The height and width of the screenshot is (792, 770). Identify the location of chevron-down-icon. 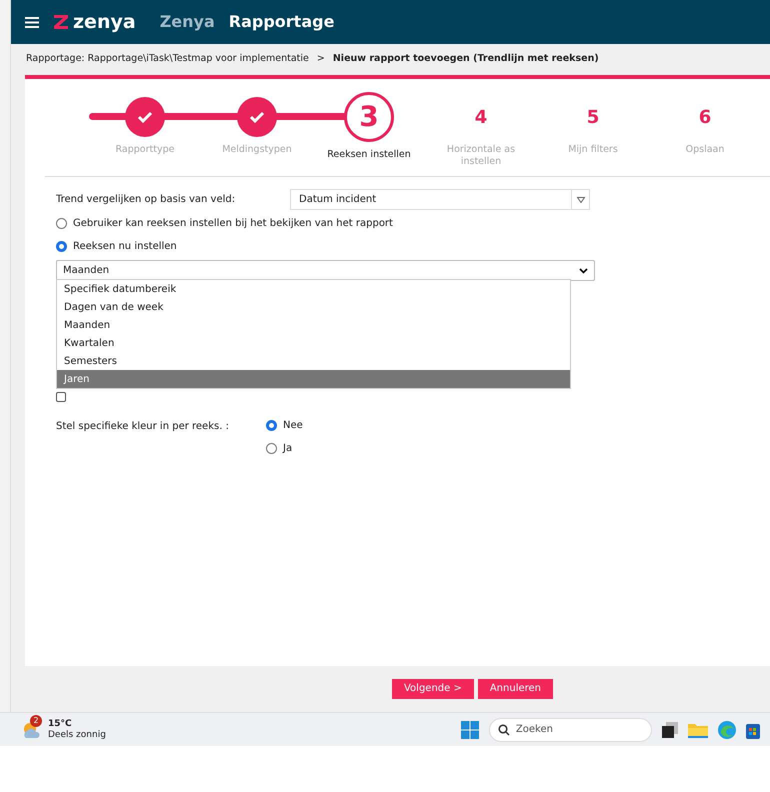
(583, 271).